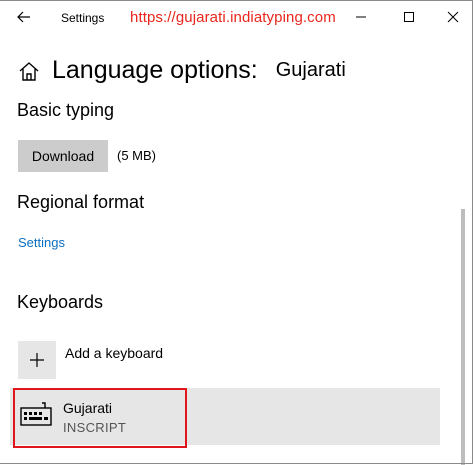 The height and width of the screenshot is (465, 474). I want to click on keyboards-heading: Keyboards, so click(60, 302).